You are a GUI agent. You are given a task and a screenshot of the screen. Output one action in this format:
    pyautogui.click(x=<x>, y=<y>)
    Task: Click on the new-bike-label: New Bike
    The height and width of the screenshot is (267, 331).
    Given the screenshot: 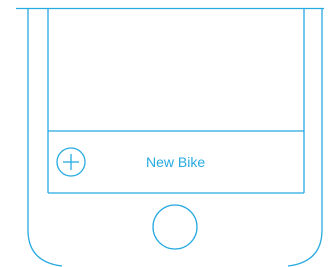 What is the action you would take?
    pyautogui.click(x=176, y=162)
    